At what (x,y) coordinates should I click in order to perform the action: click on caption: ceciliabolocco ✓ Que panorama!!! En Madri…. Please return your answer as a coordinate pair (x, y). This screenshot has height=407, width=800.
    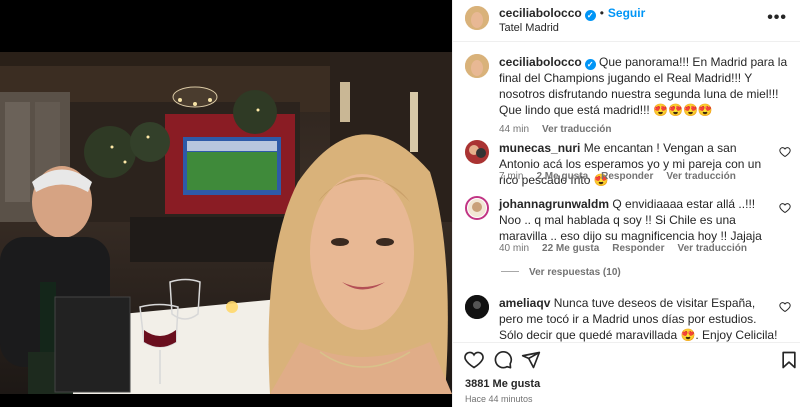
    Looking at the image, I should click on (628, 94).